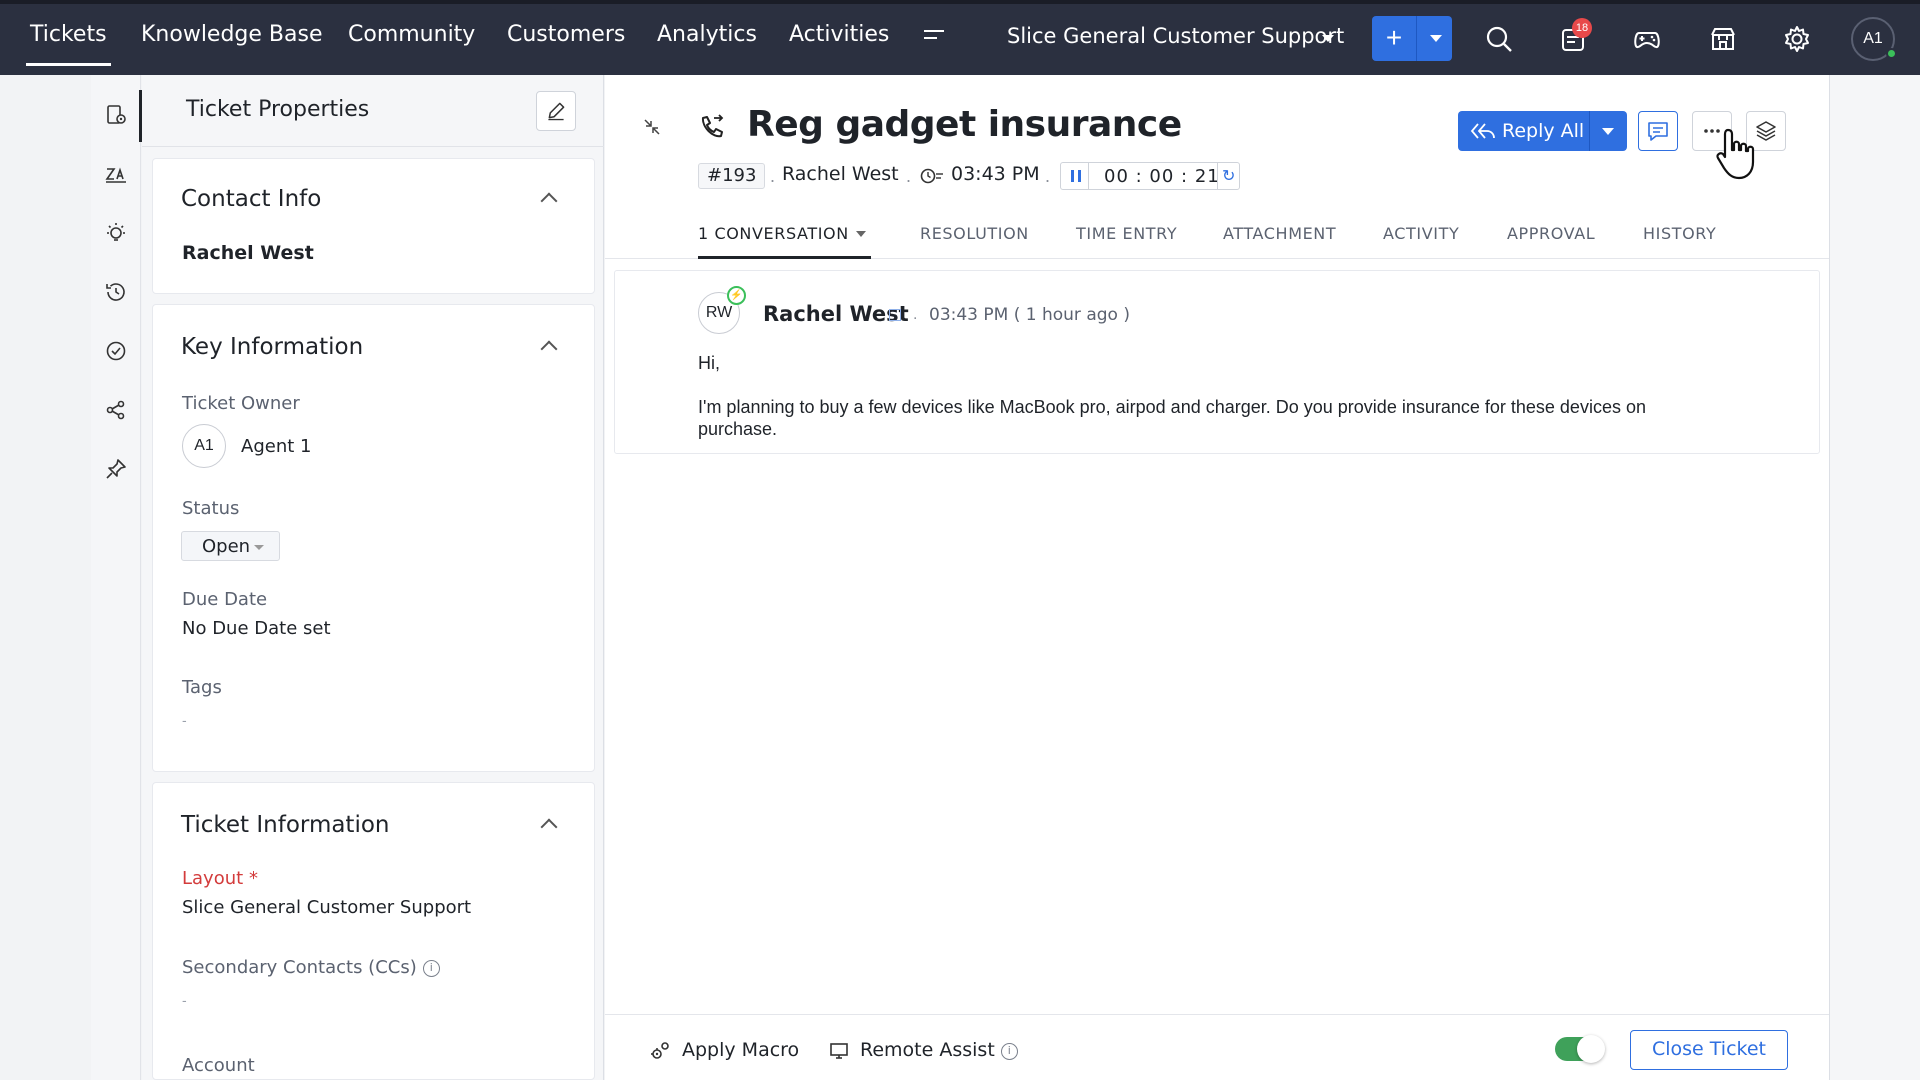 The width and height of the screenshot is (1920, 1080). Describe the element at coordinates (248, 253) in the screenshot. I see `contact-name: Rachel West` at that location.